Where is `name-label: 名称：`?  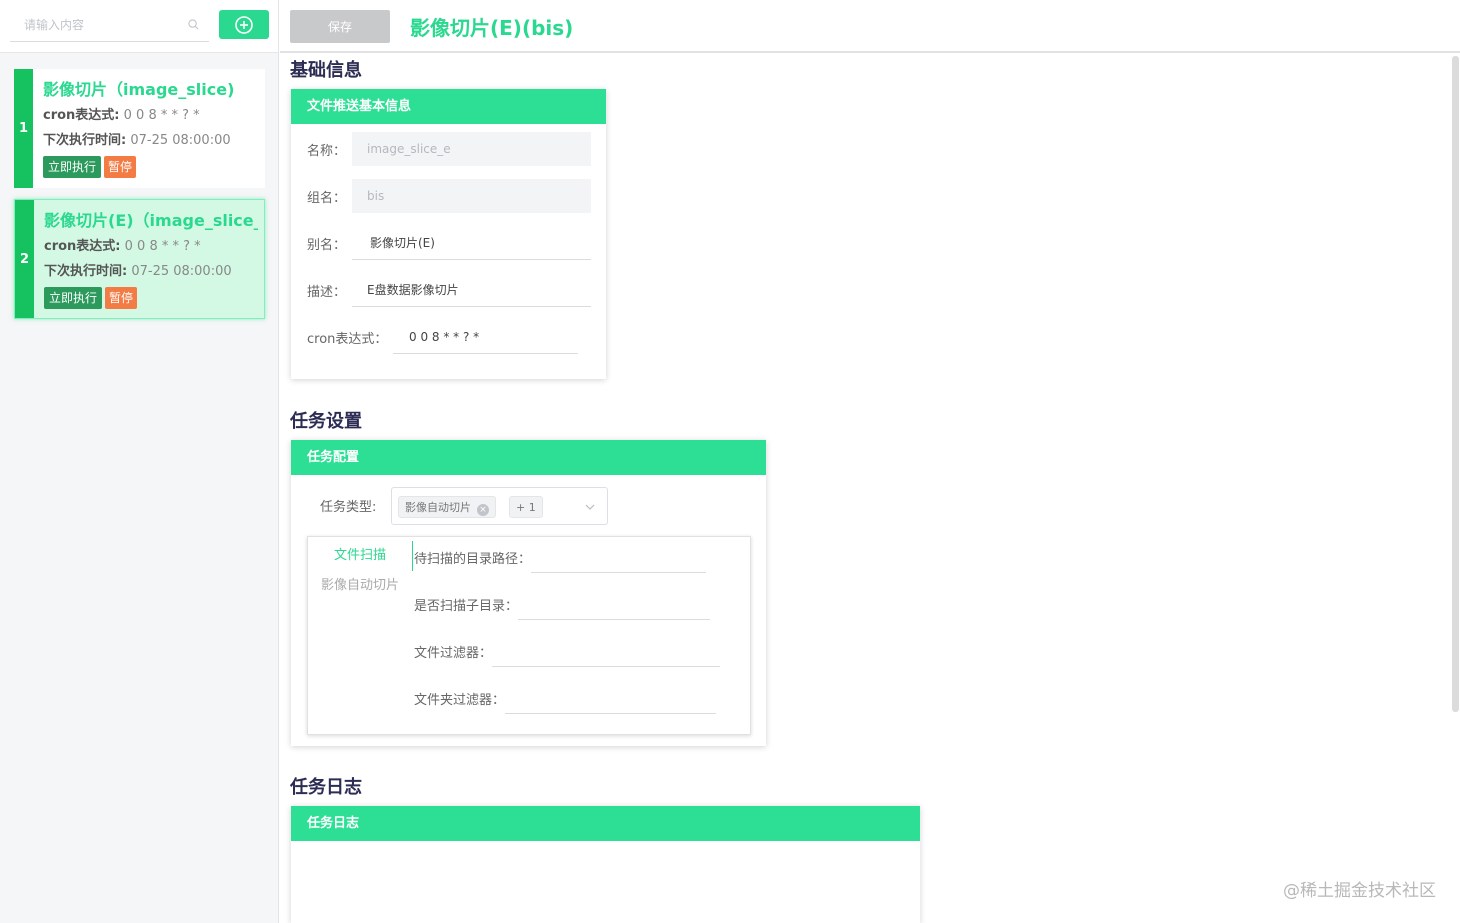
name-label: 名称： is located at coordinates (327, 151).